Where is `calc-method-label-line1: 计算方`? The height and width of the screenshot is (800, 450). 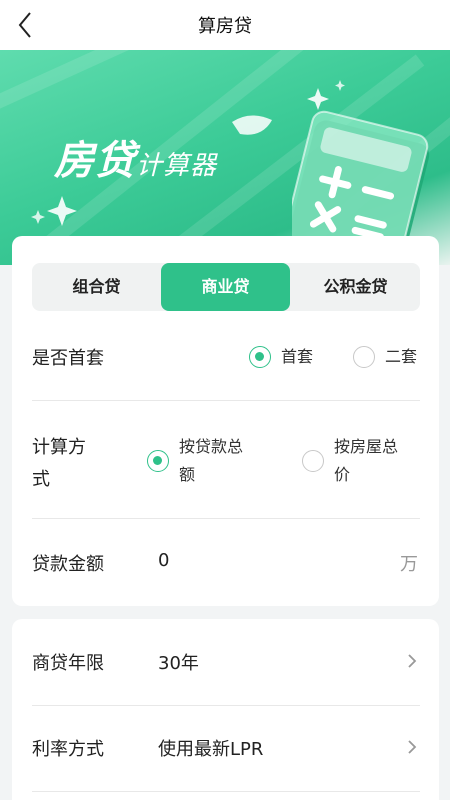 calc-method-label-line1: 计算方 is located at coordinates (59, 447).